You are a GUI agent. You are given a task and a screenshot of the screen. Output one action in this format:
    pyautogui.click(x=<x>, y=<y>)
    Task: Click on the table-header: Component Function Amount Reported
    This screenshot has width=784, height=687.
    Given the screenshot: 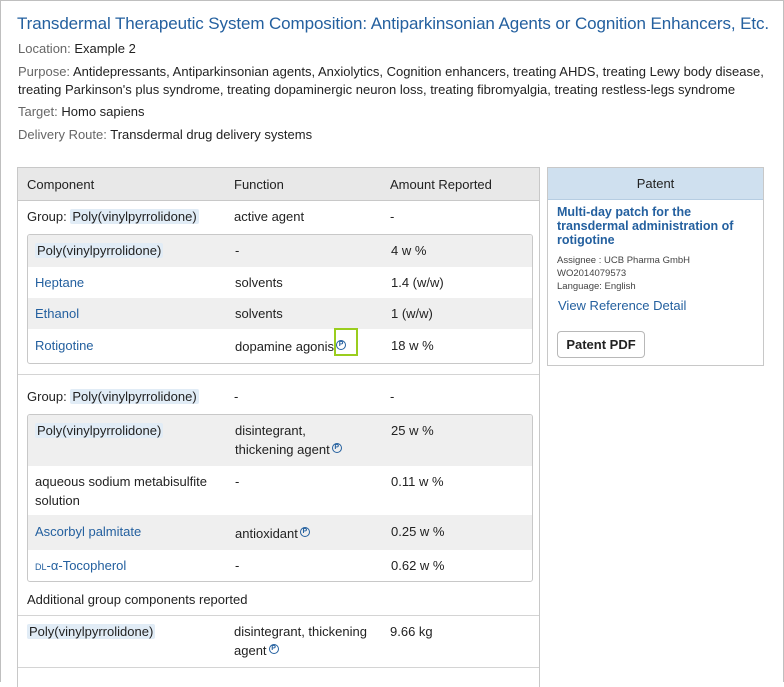 What is the action you would take?
    pyautogui.click(x=278, y=184)
    